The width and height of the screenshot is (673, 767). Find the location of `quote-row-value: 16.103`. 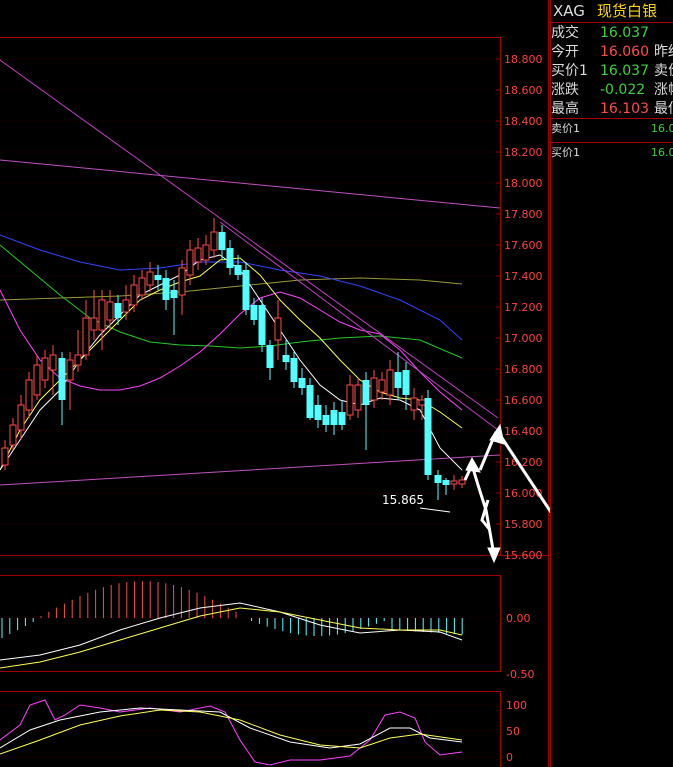

quote-row-value: 16.103 is located at coordinates (624, 109).